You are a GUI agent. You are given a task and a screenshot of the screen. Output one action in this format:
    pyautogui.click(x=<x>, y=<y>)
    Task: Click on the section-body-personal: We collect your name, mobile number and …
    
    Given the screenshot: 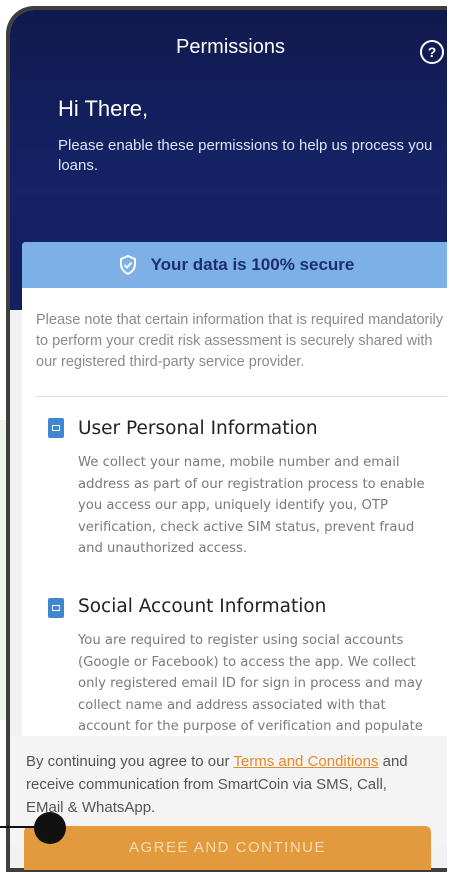 What is the action you would take?
    pyautogui.click(x=251, y=505)
    